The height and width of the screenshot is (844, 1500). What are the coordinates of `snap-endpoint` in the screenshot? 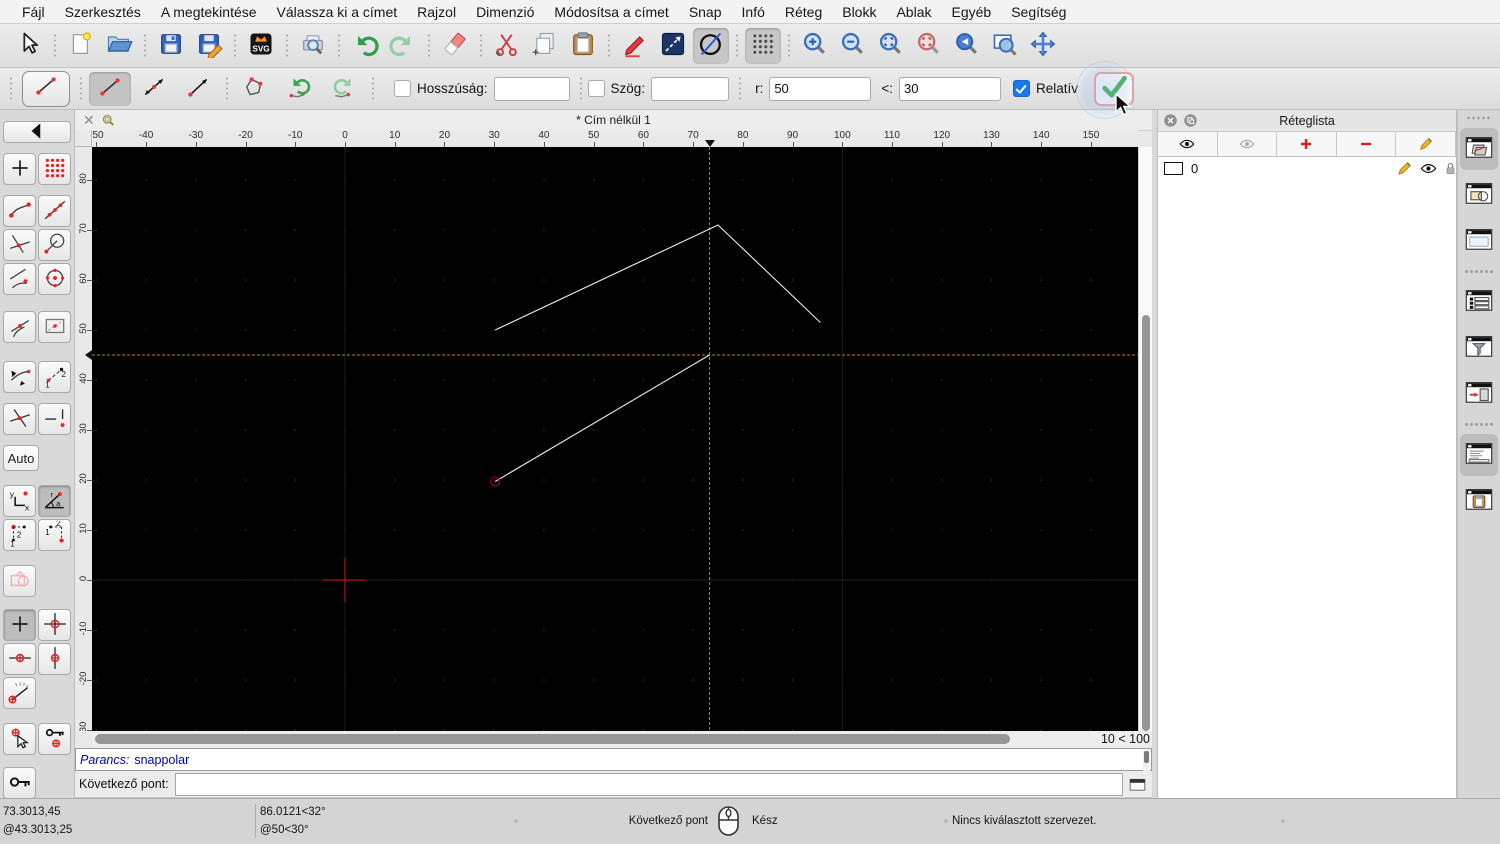 It's located at (19, 211).